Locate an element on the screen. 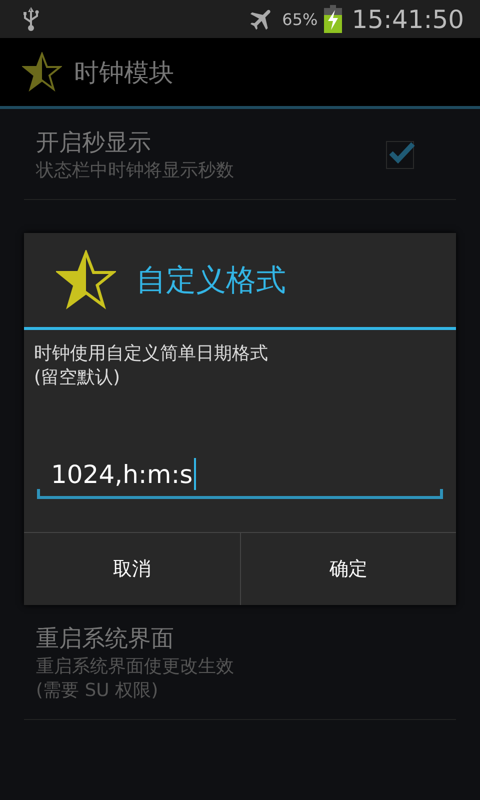 This screenshot has height=800, width=480. battery-charging-icon is located at coordinates (333, 19).